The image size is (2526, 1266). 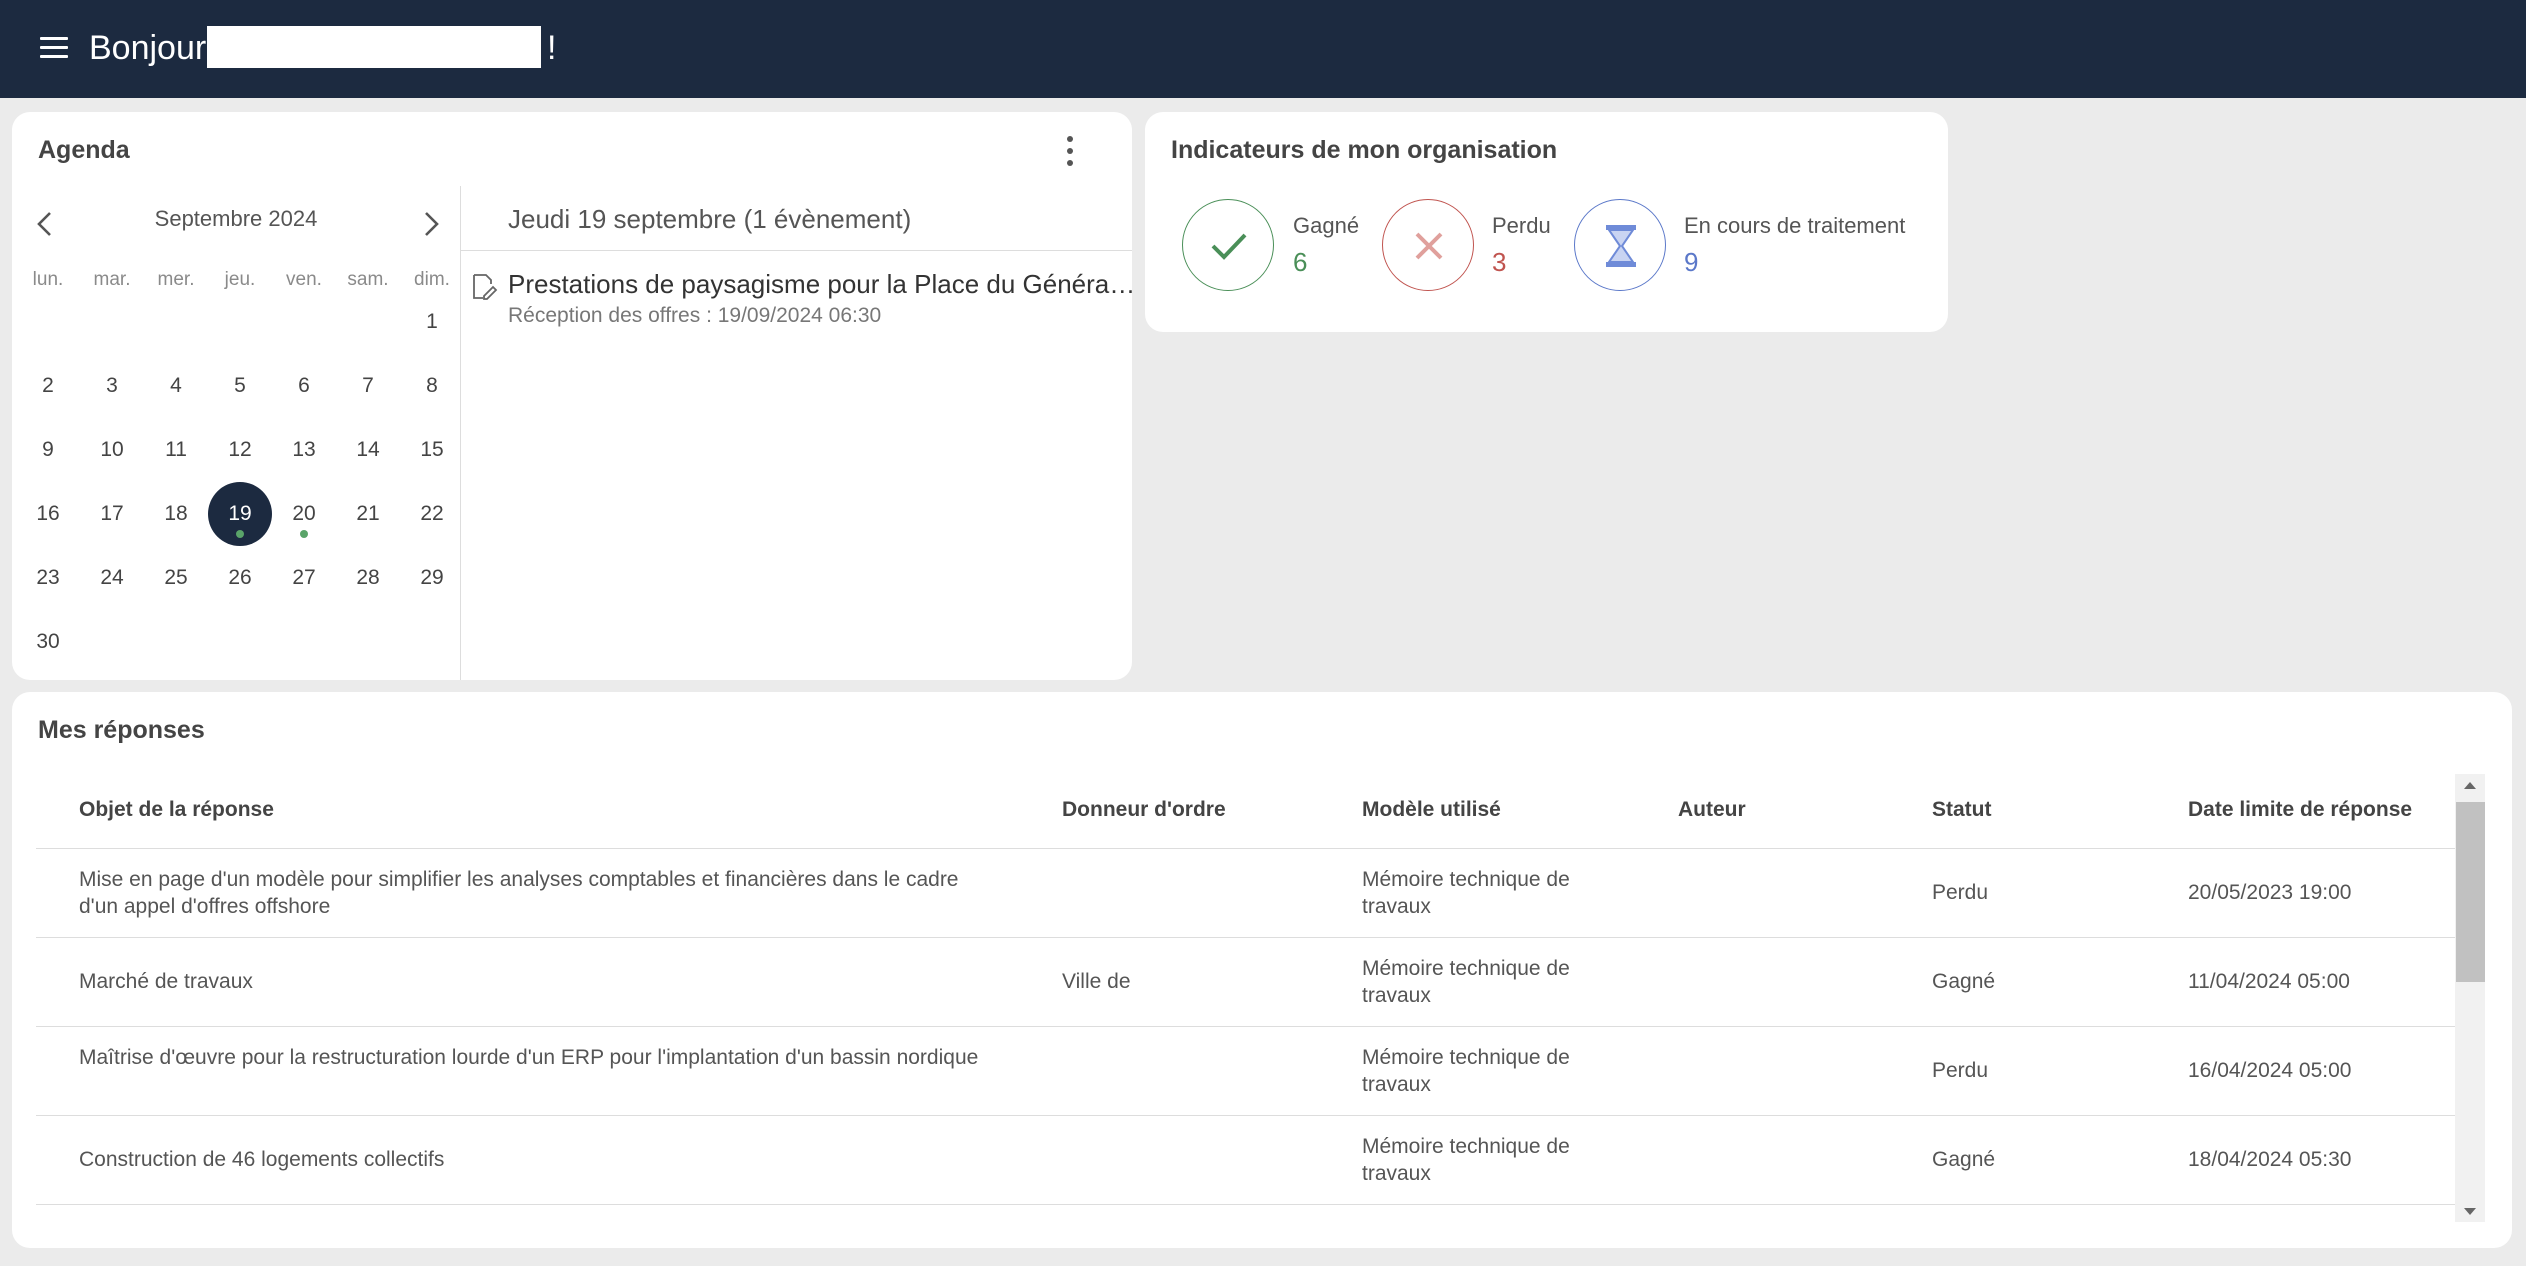 I want to click on calendar-day: 10, so click(x=112, y=450).